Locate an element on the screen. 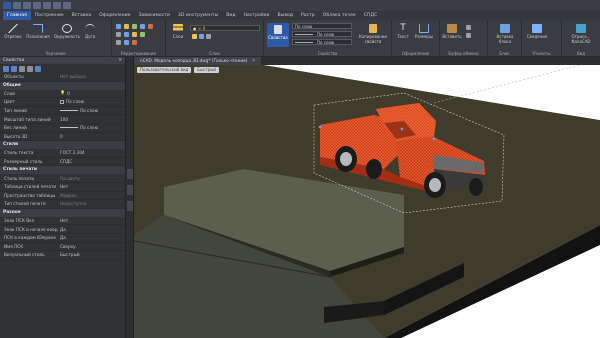 This screenshot has height=338, width=600. dimensions-label: Размеры is located at coordinates (424, 36).